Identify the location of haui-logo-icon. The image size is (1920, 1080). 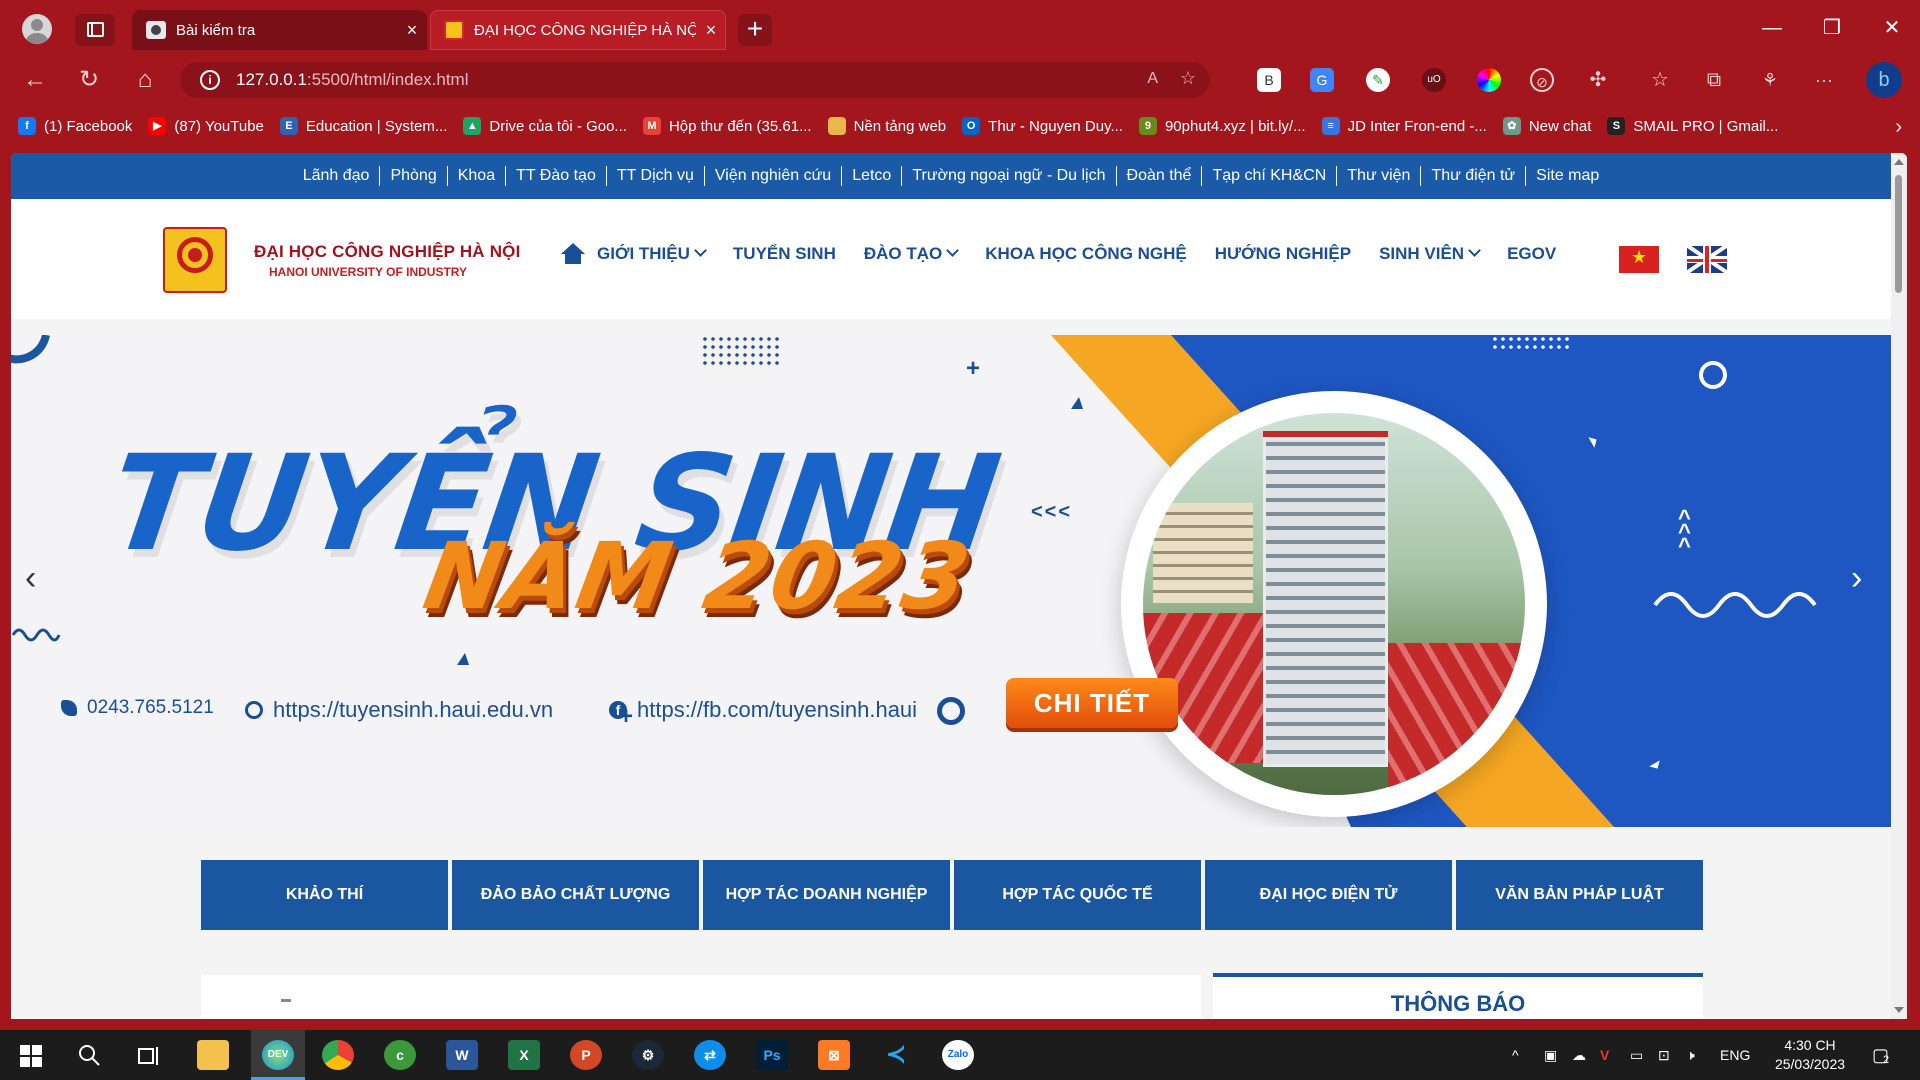
(195, 260).